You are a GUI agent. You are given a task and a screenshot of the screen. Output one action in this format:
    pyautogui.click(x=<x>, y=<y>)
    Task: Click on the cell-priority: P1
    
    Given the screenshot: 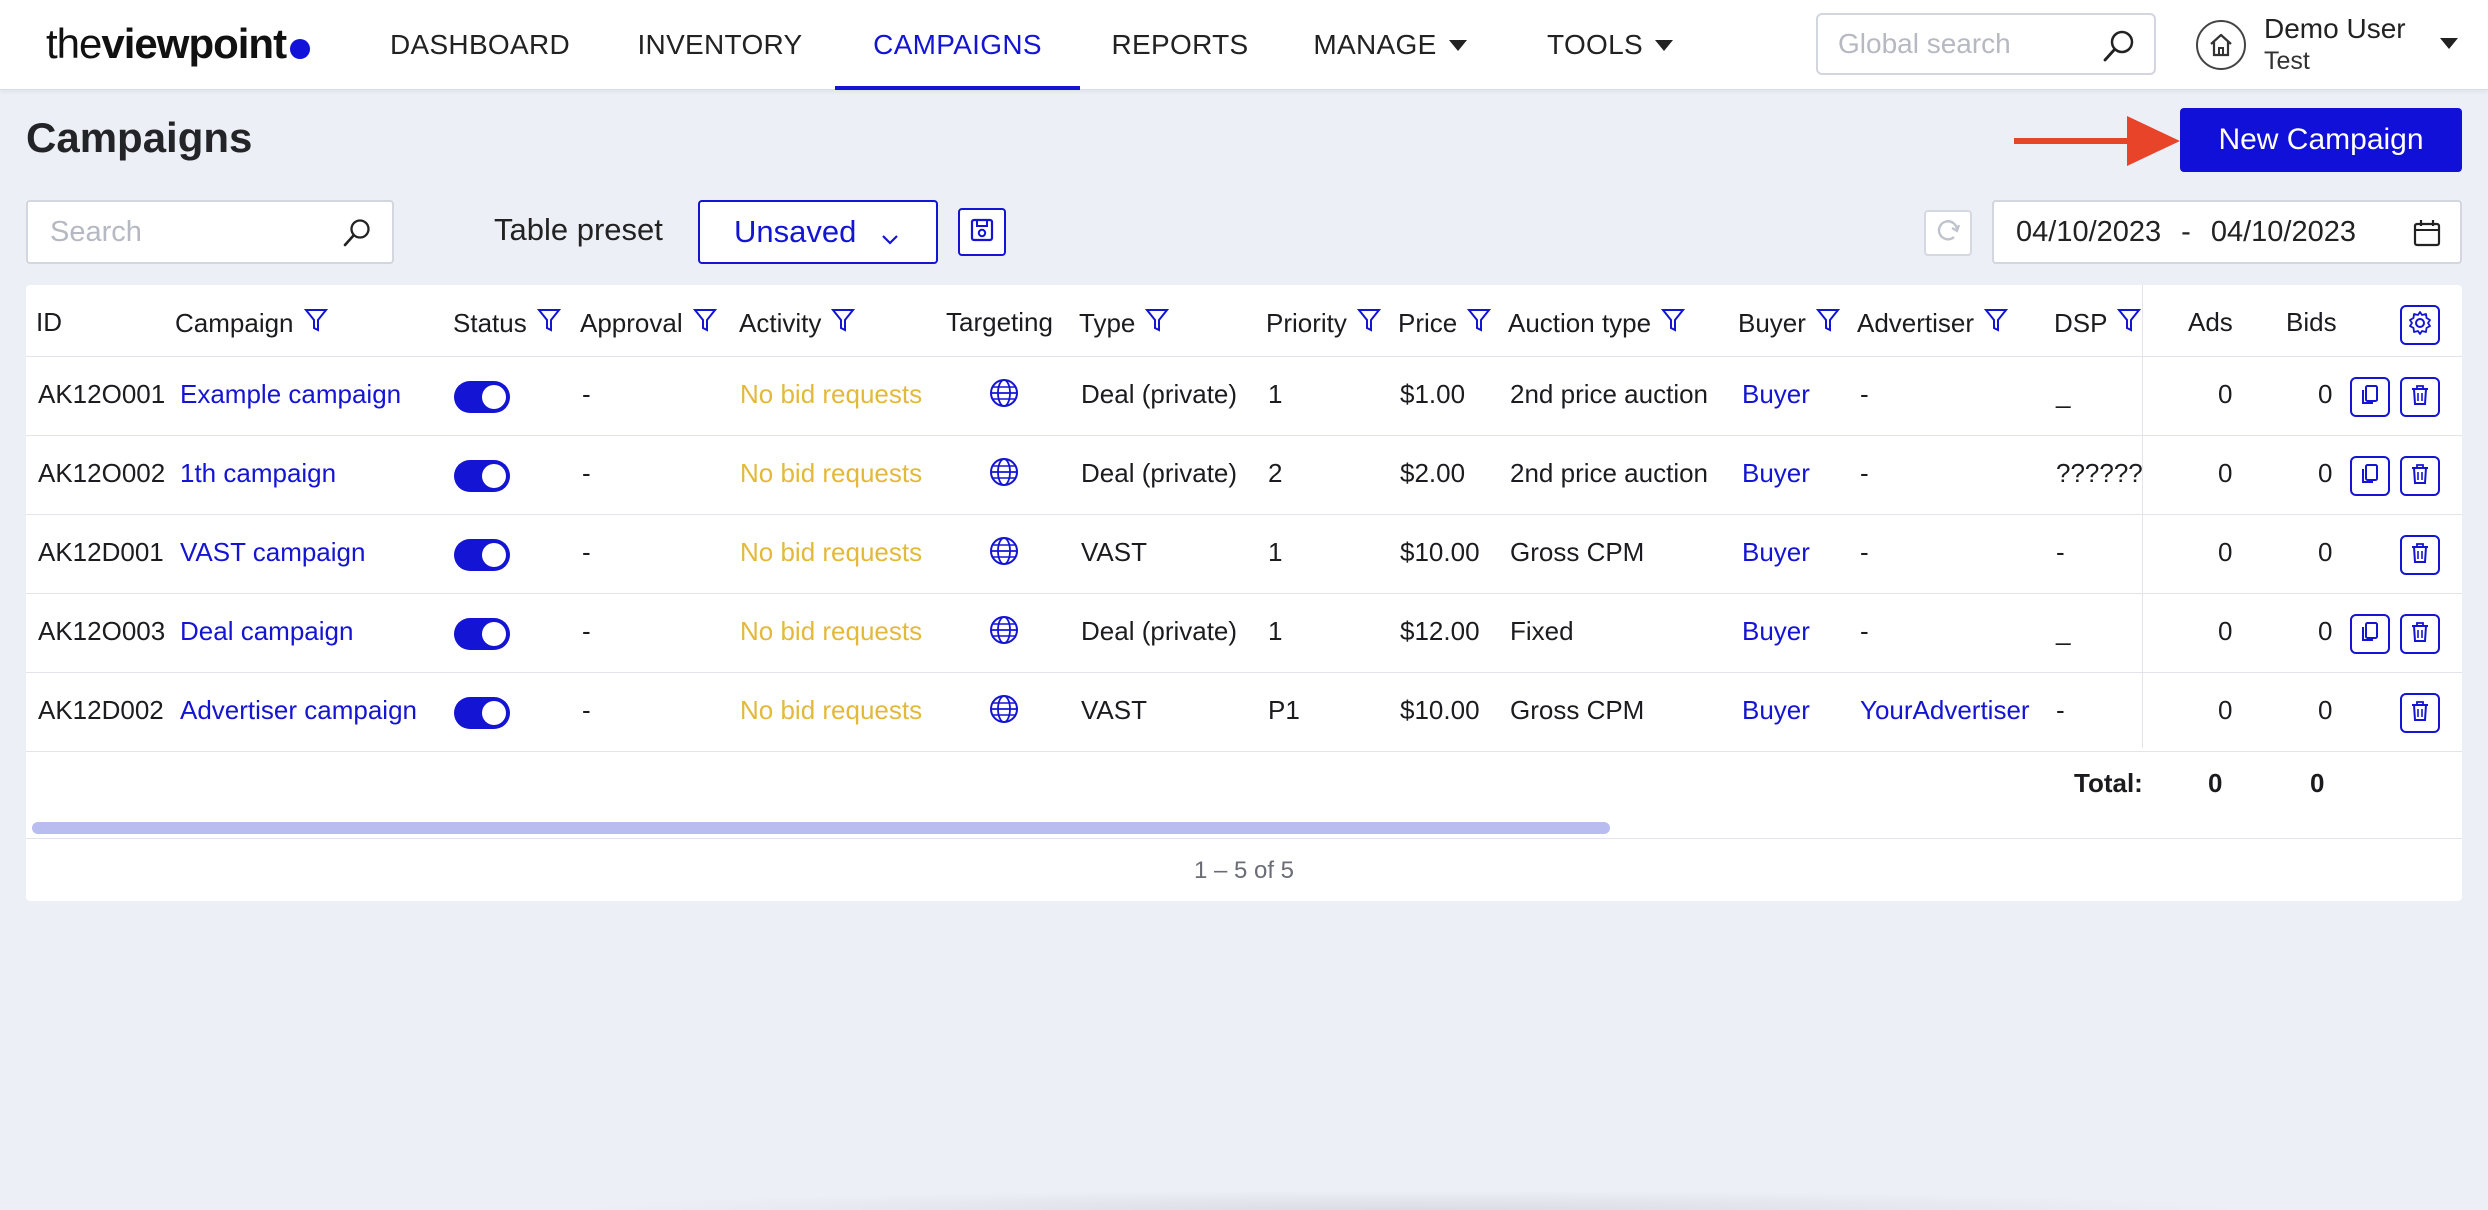 What is the action you would take?
    pyautogui.click(x=1284, y=710)
    